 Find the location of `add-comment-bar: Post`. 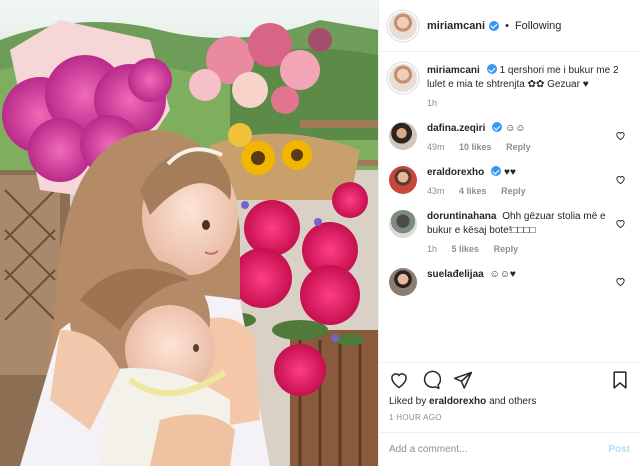

add-comment-bar: Post is located at coordinates (509, 449).